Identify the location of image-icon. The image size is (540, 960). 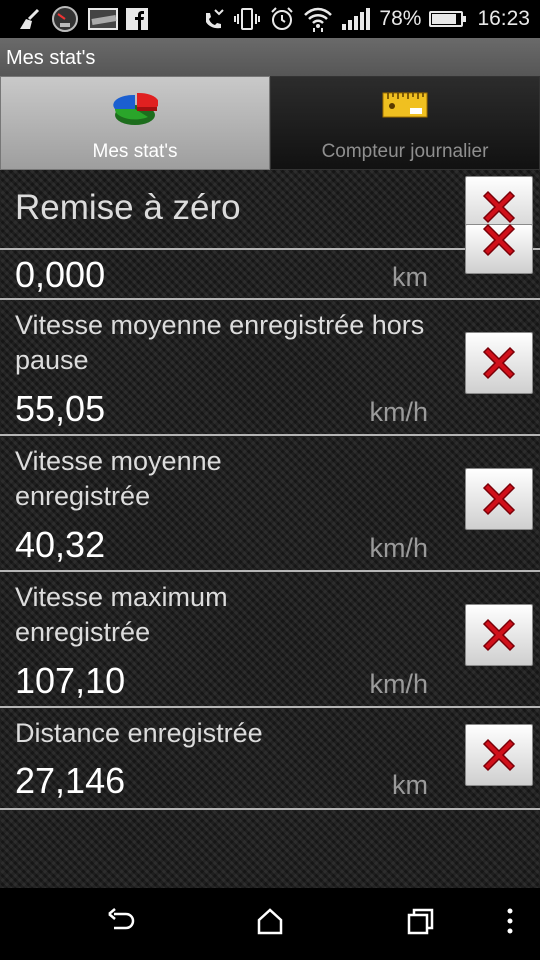
(103, 19).